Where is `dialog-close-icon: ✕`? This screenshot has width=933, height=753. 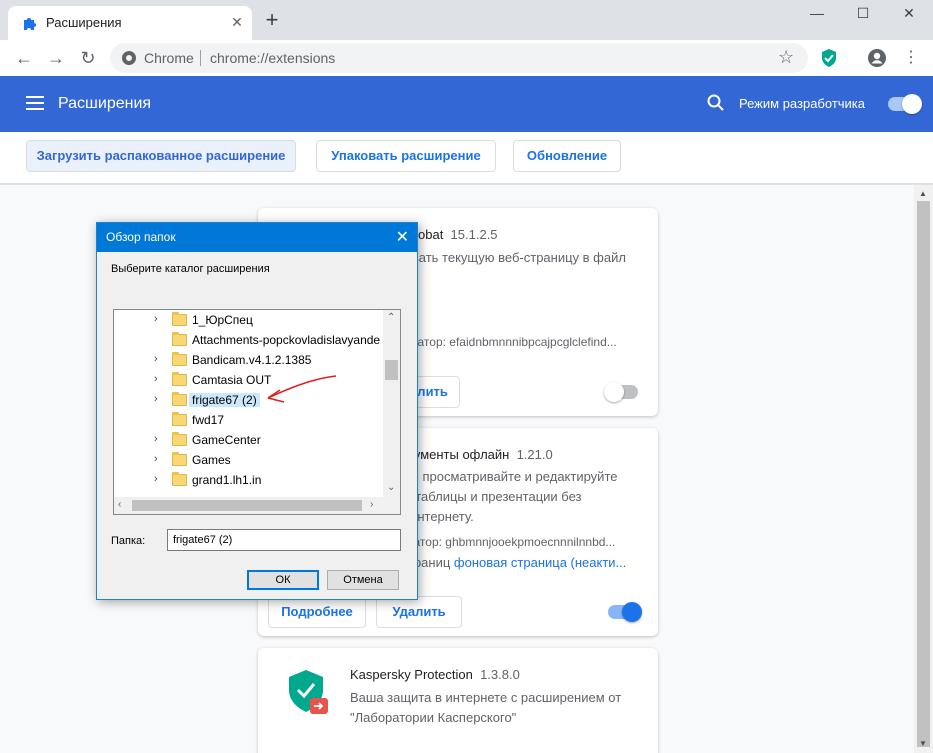
dialog-close-icon: ✕ is located at coordinates (402, 237).